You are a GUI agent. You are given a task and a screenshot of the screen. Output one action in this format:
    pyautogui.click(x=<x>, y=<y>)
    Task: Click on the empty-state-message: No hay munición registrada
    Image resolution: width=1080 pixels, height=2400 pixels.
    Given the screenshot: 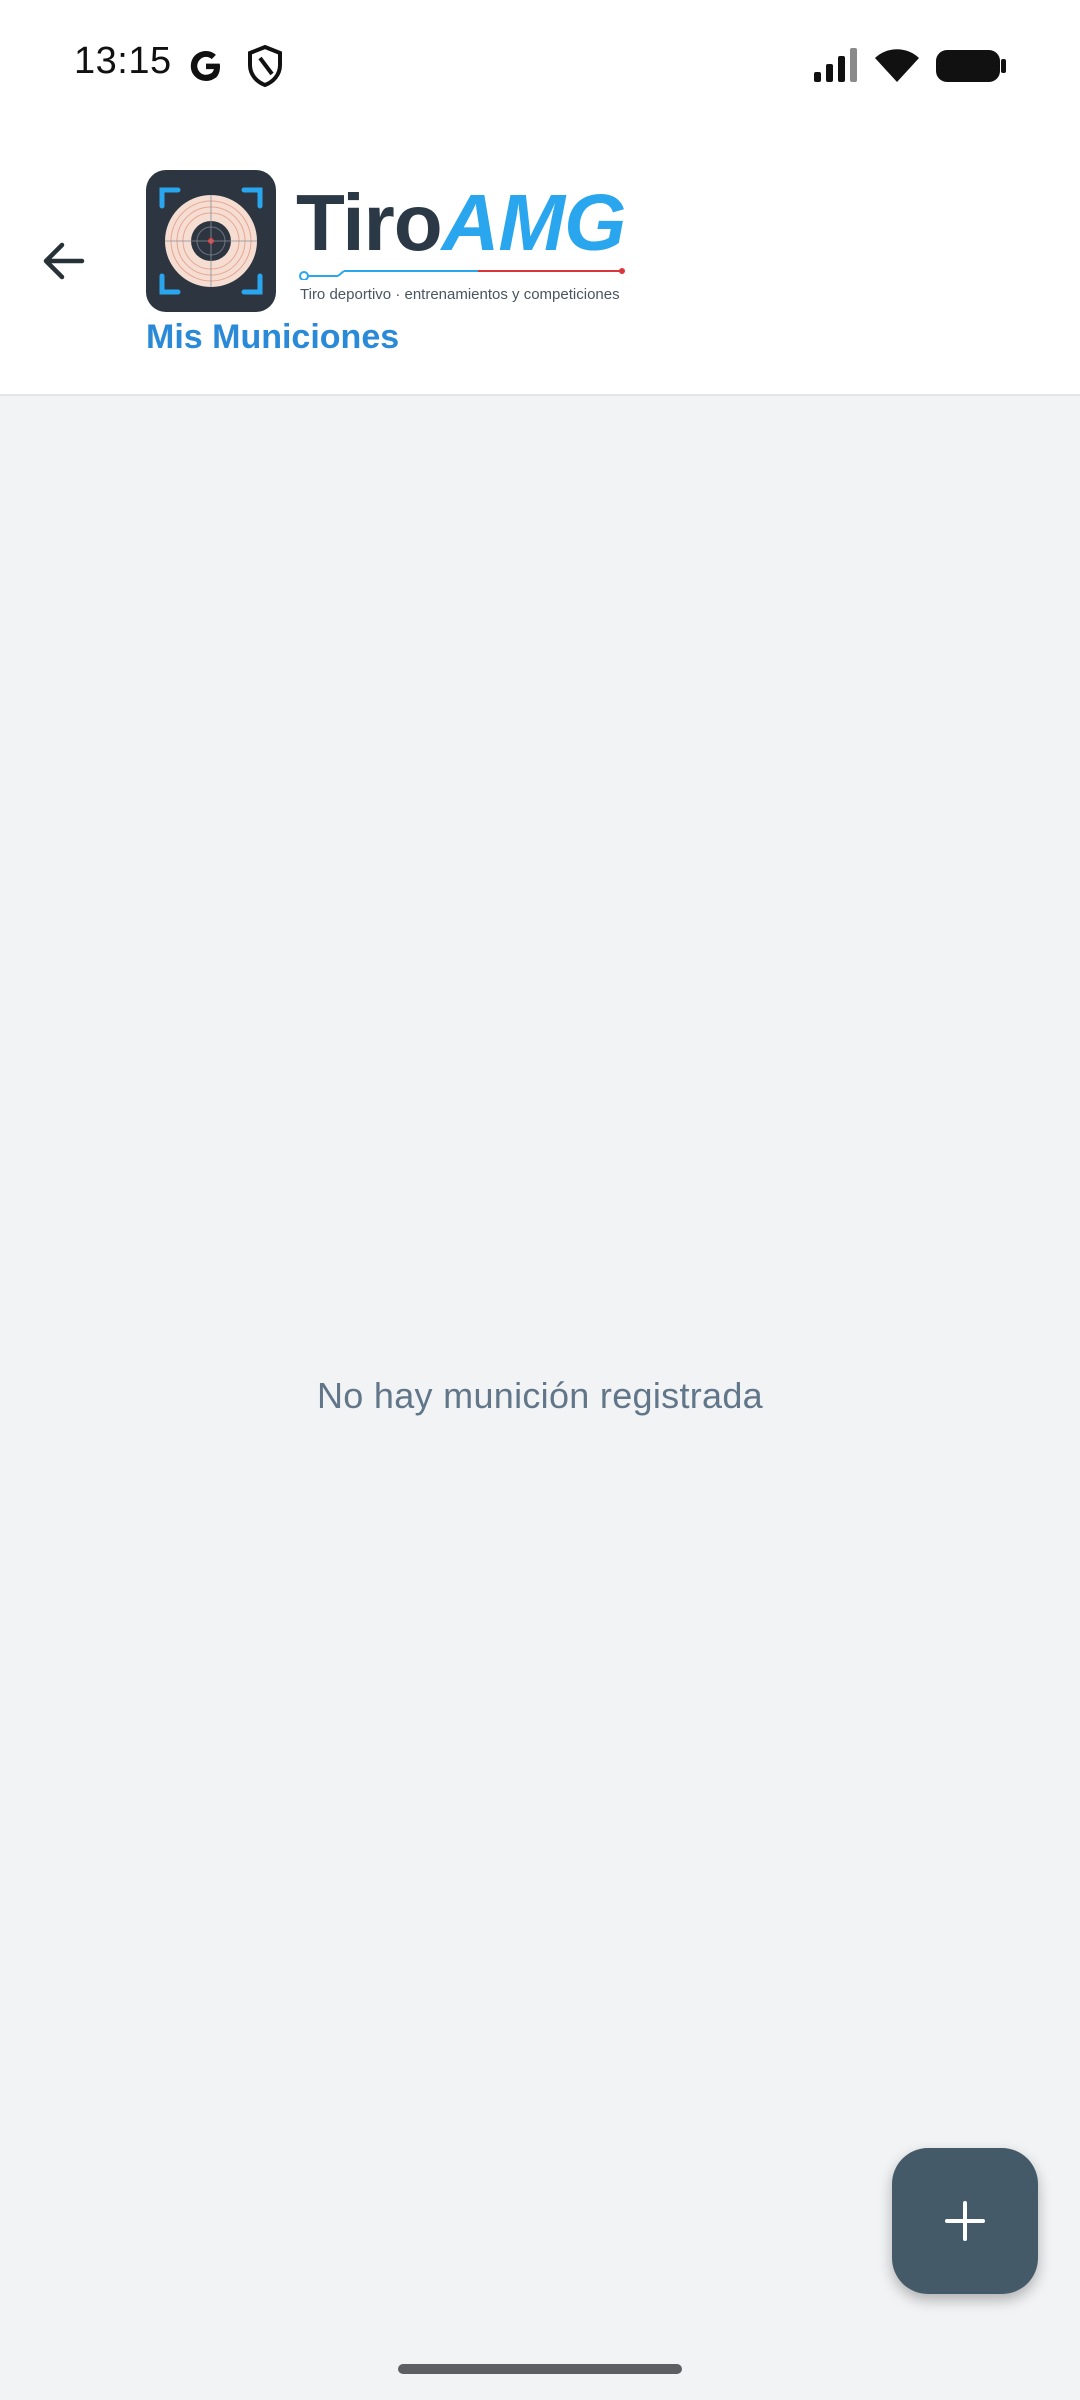 What is the action you would take?
    pyautogui.click(x=540, y=1395)
    